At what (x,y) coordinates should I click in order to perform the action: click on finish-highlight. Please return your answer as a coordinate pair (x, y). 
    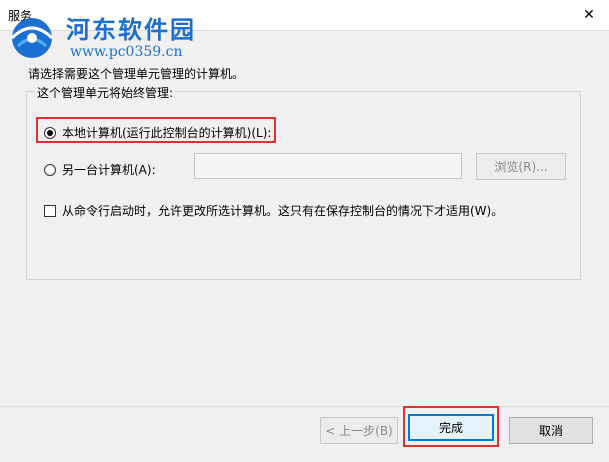
    Looking at the image, I should click on (451, 426).